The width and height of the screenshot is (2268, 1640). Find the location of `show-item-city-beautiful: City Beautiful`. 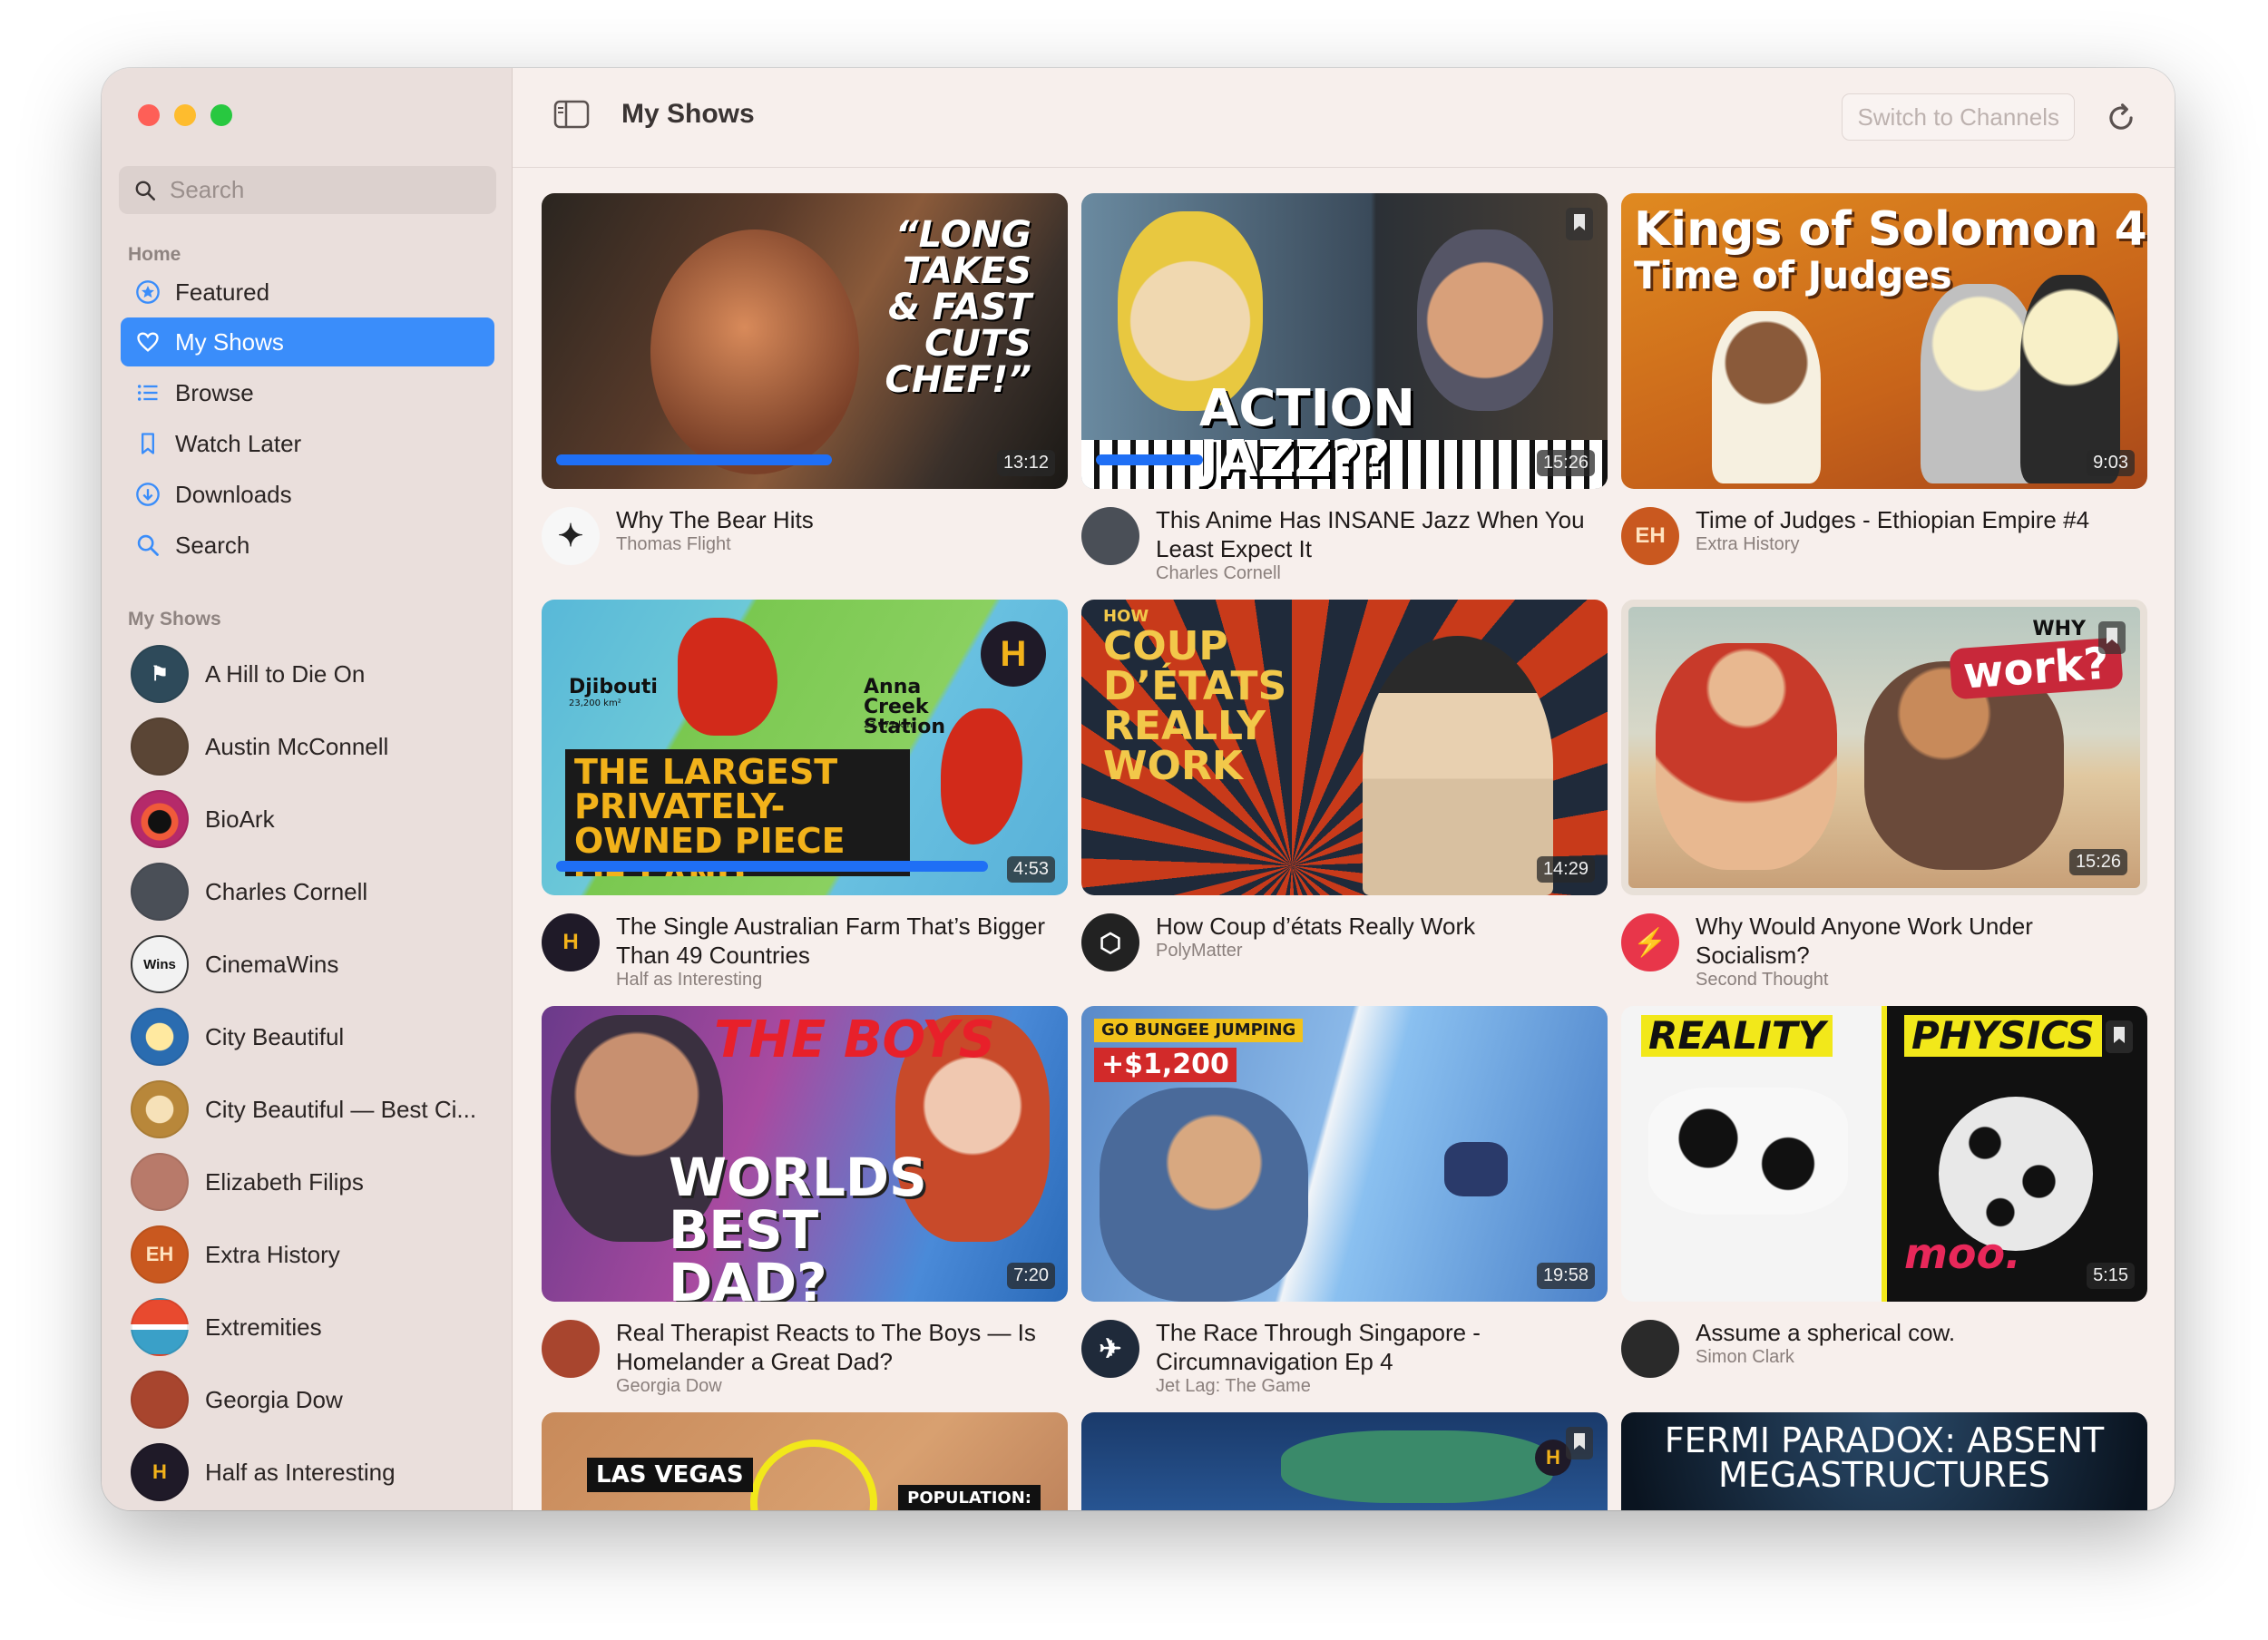

show-item-city-beautiful: City Beautiful is located at coordinates (317, 1037).